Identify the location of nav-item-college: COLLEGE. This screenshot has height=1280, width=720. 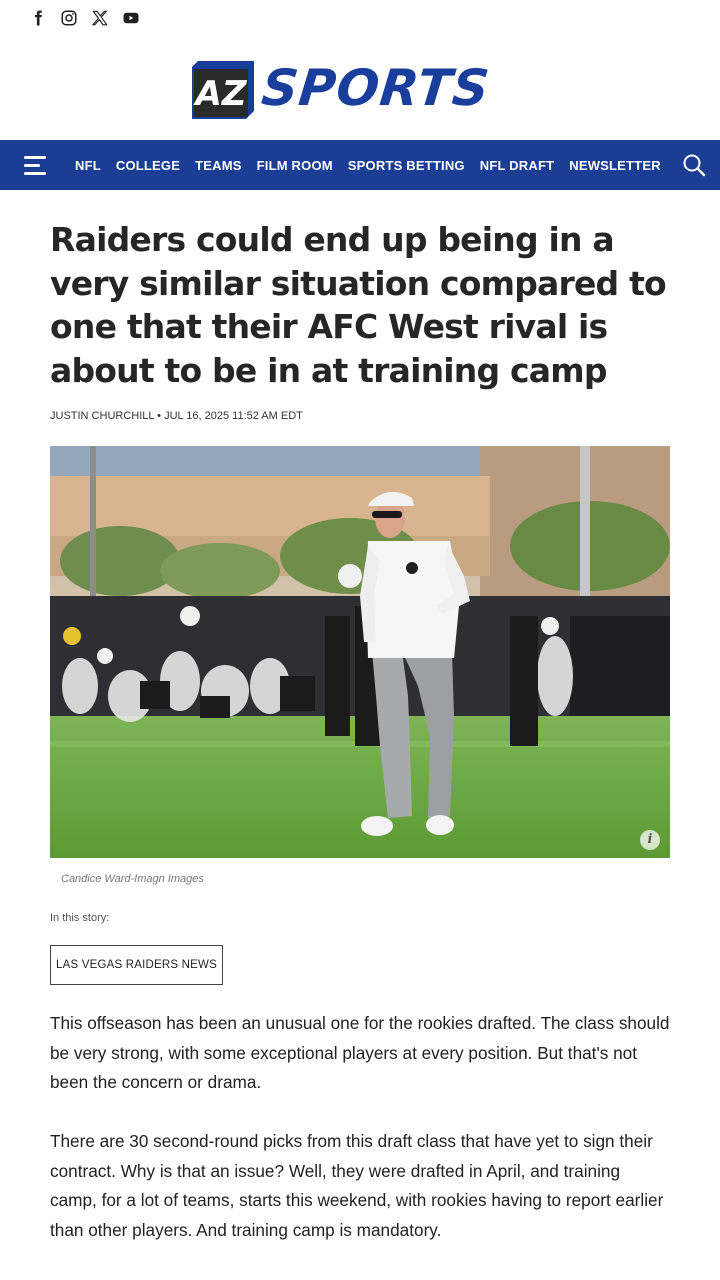
(148, 165).